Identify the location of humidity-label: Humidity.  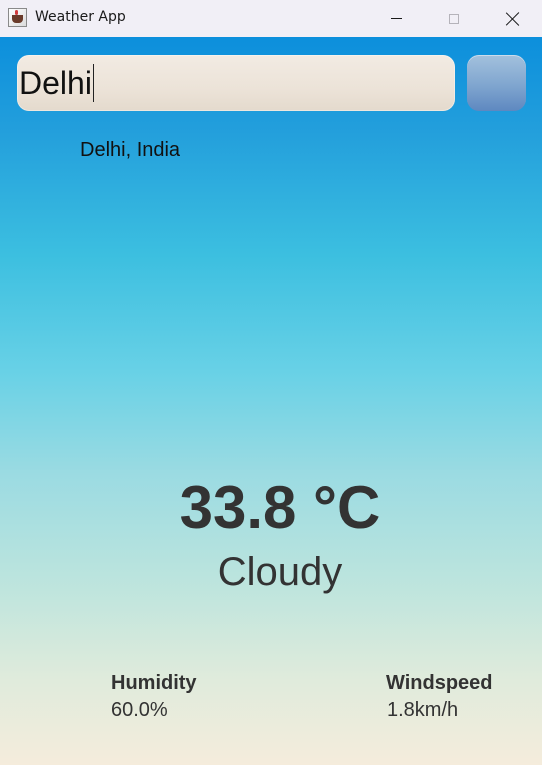
(154, 683).